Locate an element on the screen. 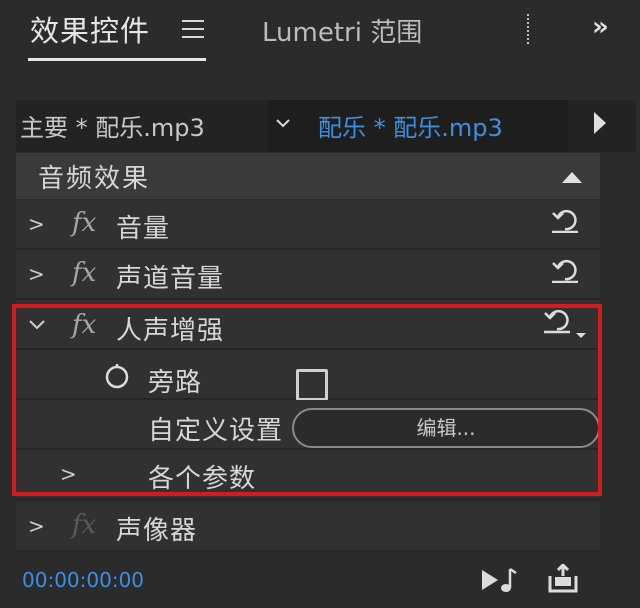  master-clip-label: 主要 * 配乐.mp3 is located at coordinates (112, 125).